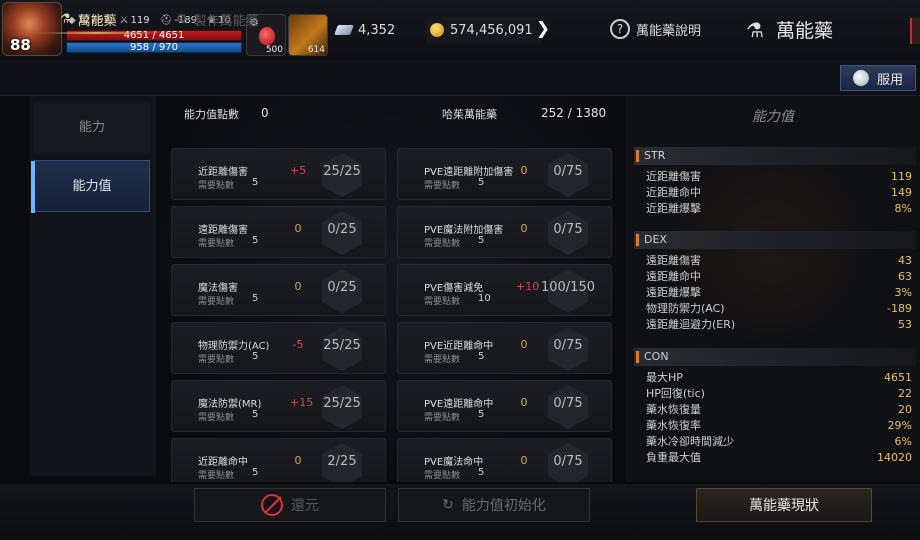 This screenshot has width=920, height=540. I want to click on sidebar-item-label: 能力值, so click(92, 186).